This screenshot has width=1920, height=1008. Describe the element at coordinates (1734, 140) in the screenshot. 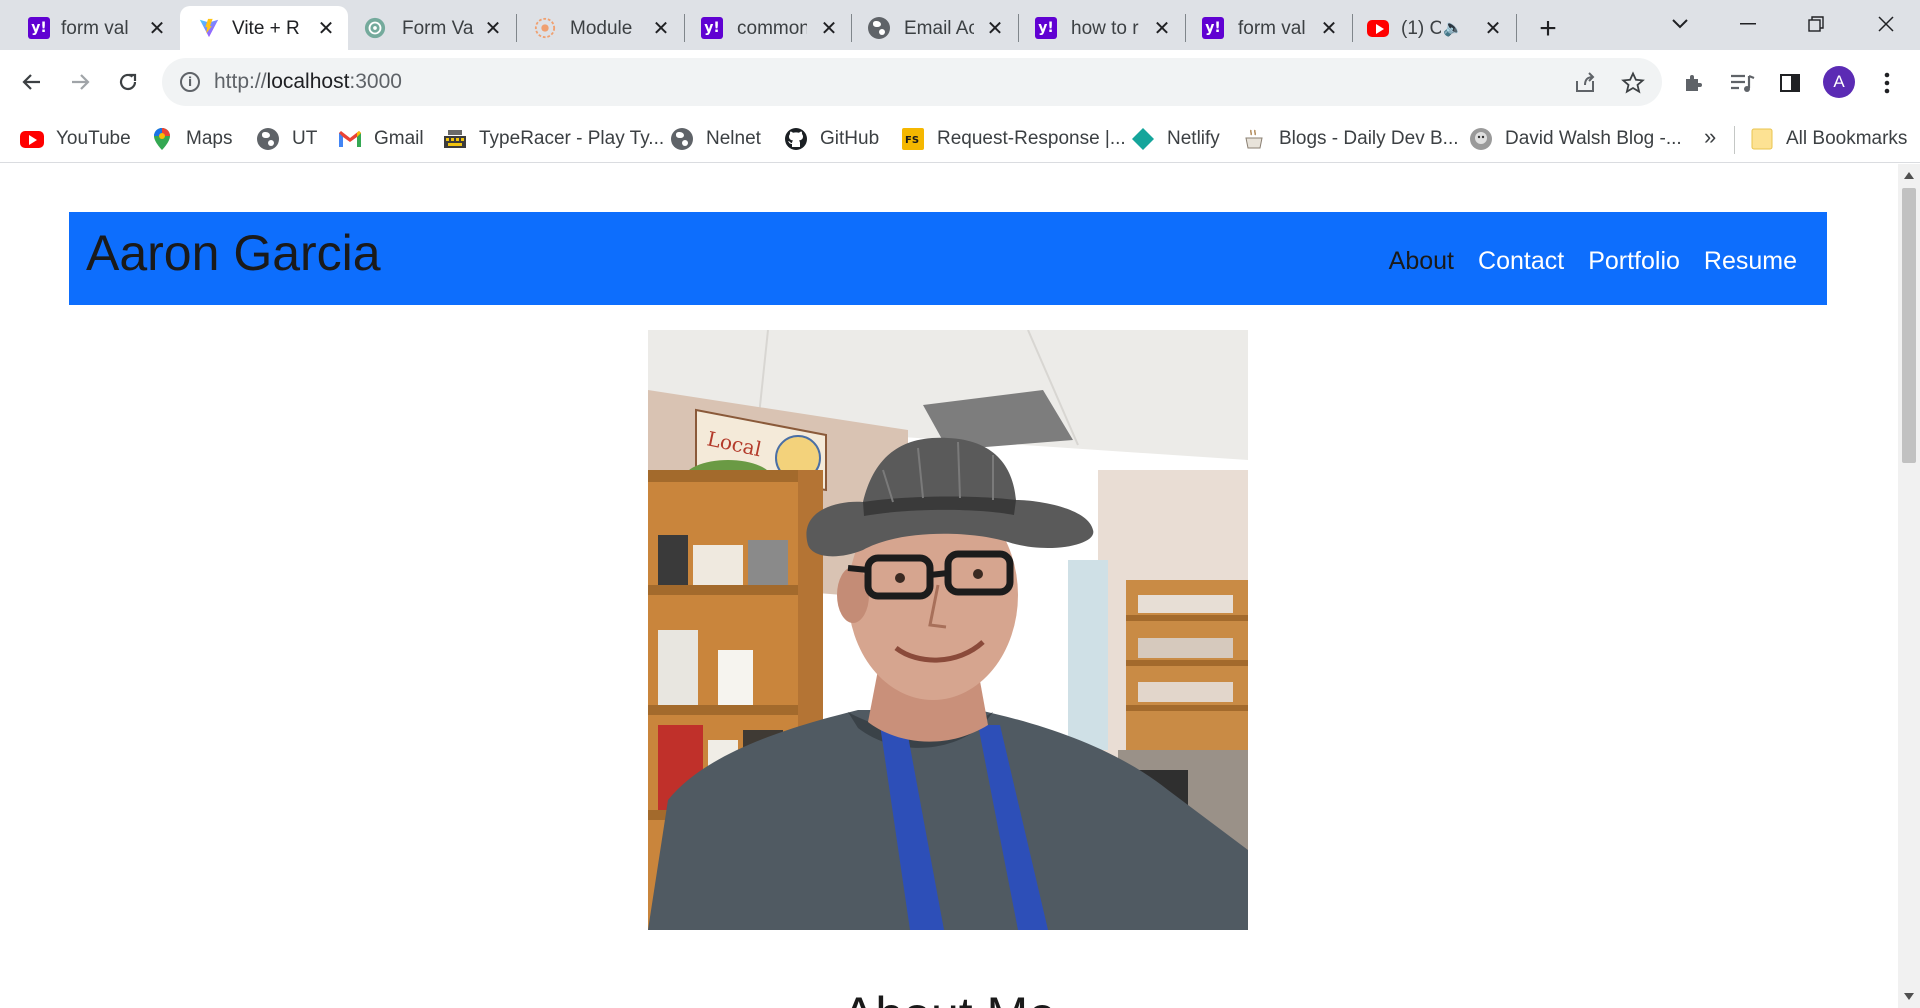

I see `bookmarks-divider` at that location.